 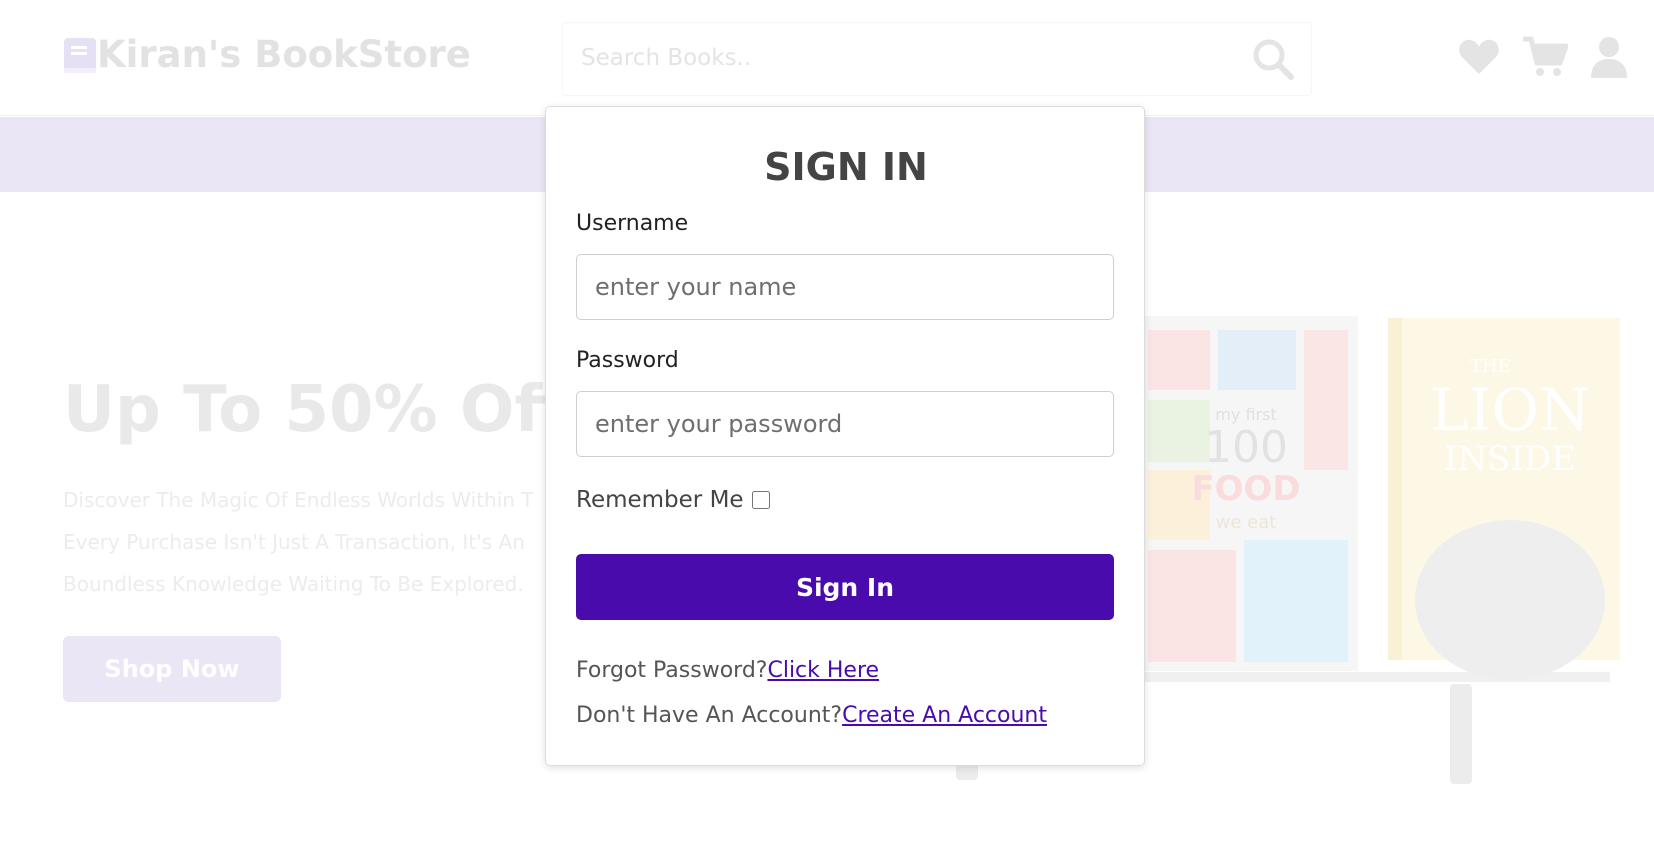 What do you see at coordinates (823, 670) in the screenshot?
I see `forgot-password-link: Click Here` at bounding box center [823, 670].